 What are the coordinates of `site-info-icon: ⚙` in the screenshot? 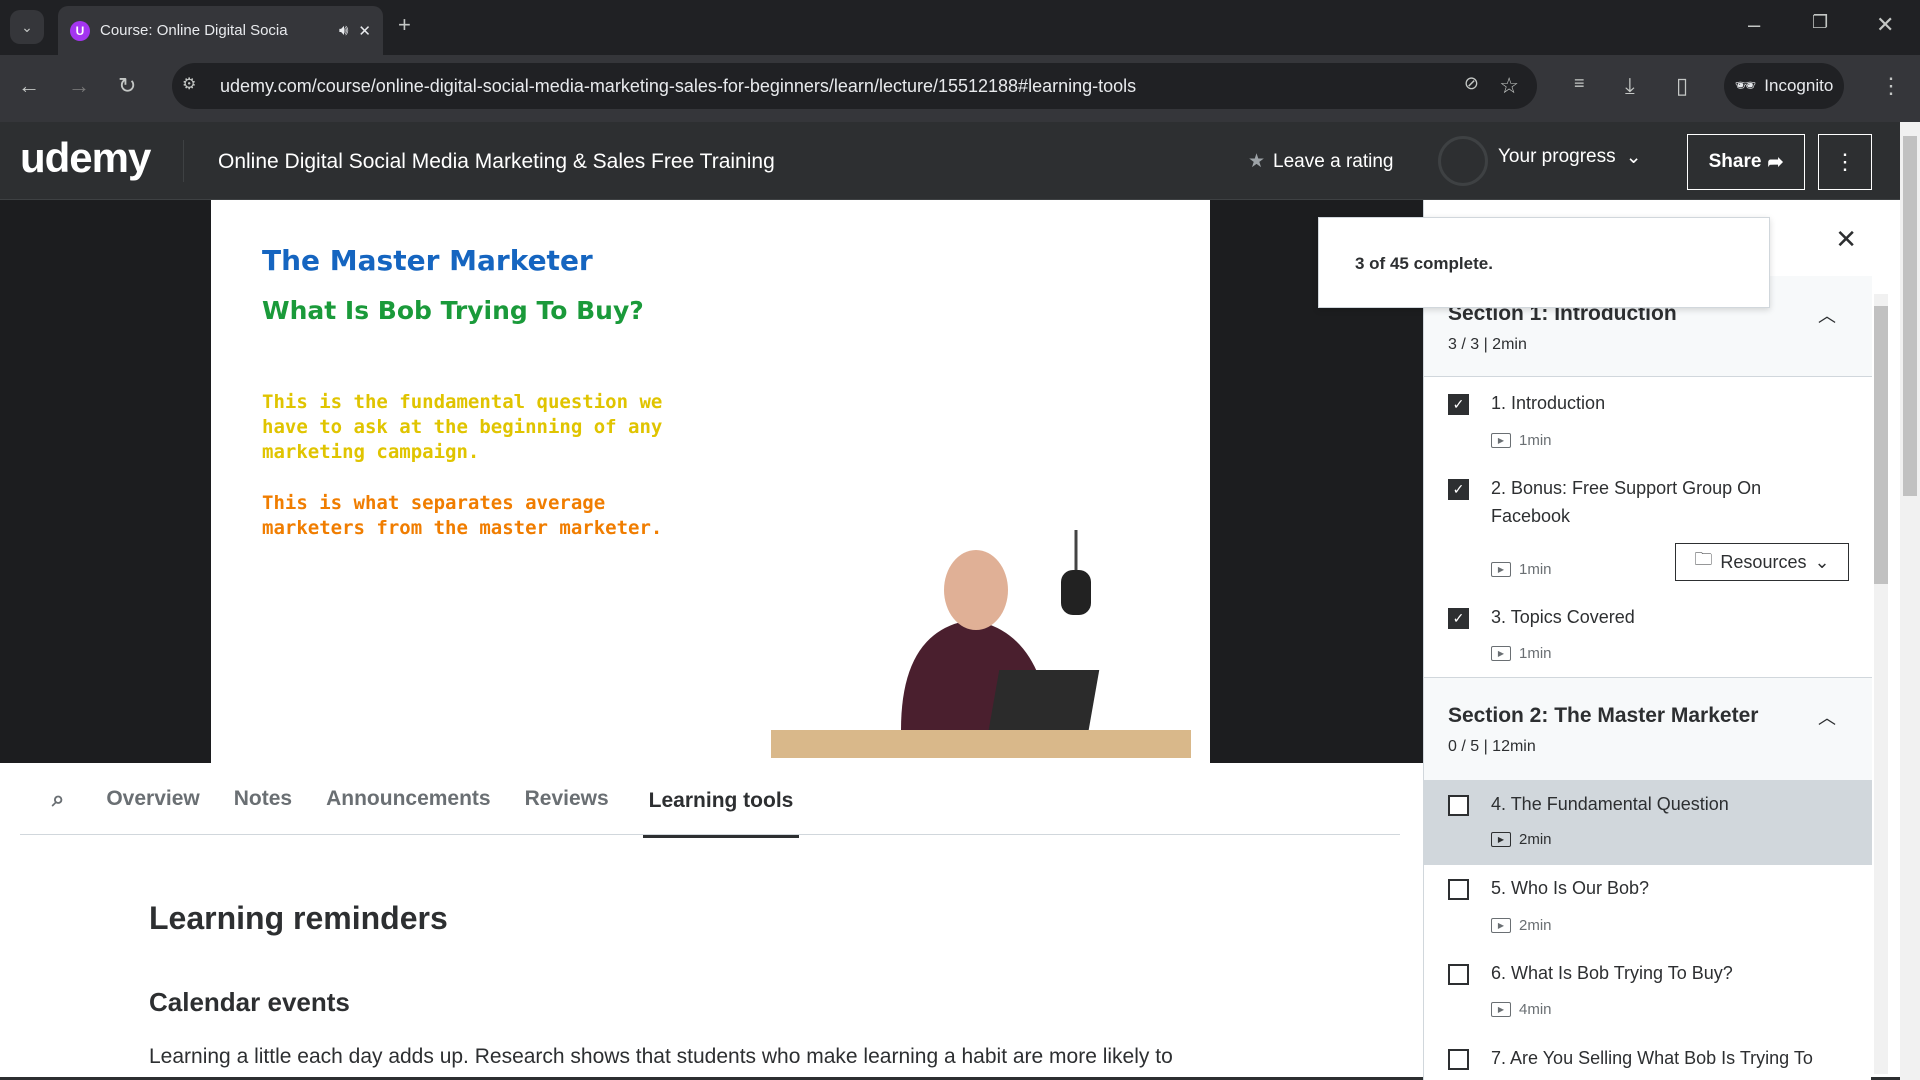 It's located at (189, 84).